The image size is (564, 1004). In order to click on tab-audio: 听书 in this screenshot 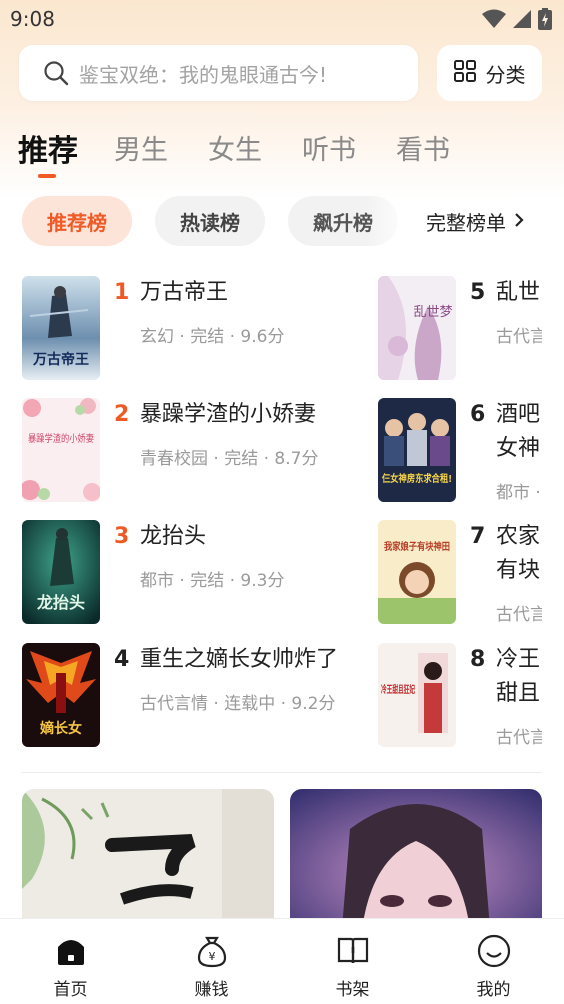, I will do `click(329, 147)`.